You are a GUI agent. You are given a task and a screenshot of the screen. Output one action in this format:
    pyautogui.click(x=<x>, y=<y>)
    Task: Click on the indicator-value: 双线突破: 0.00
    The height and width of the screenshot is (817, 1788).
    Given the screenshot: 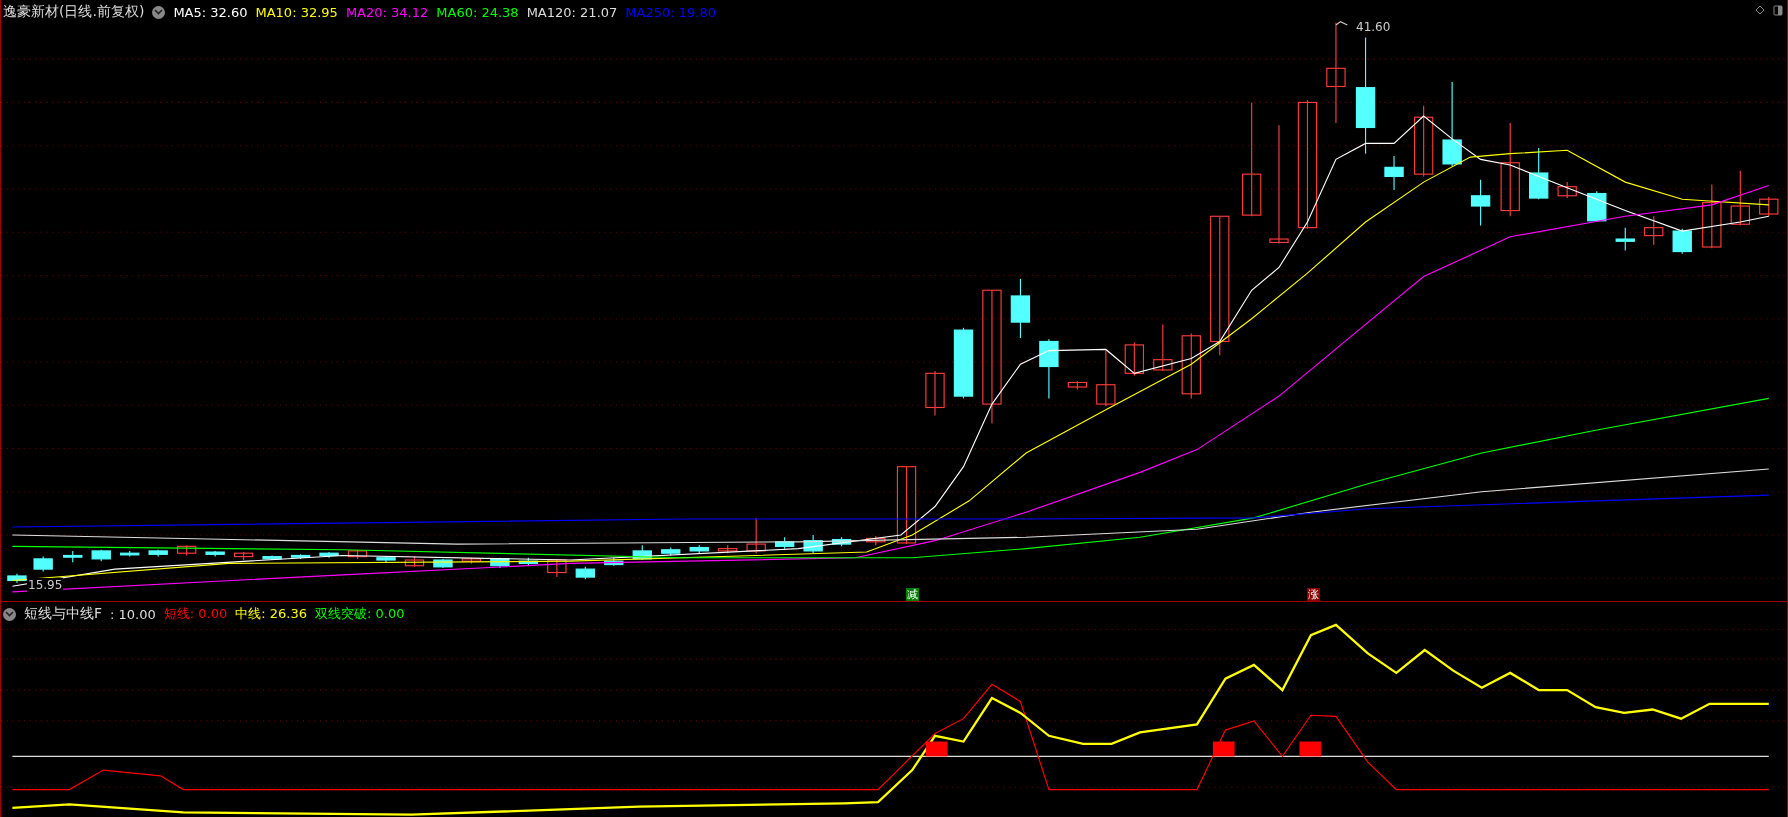 What is the action you would take?
    pyautogui.click(x=360, y=614)
    